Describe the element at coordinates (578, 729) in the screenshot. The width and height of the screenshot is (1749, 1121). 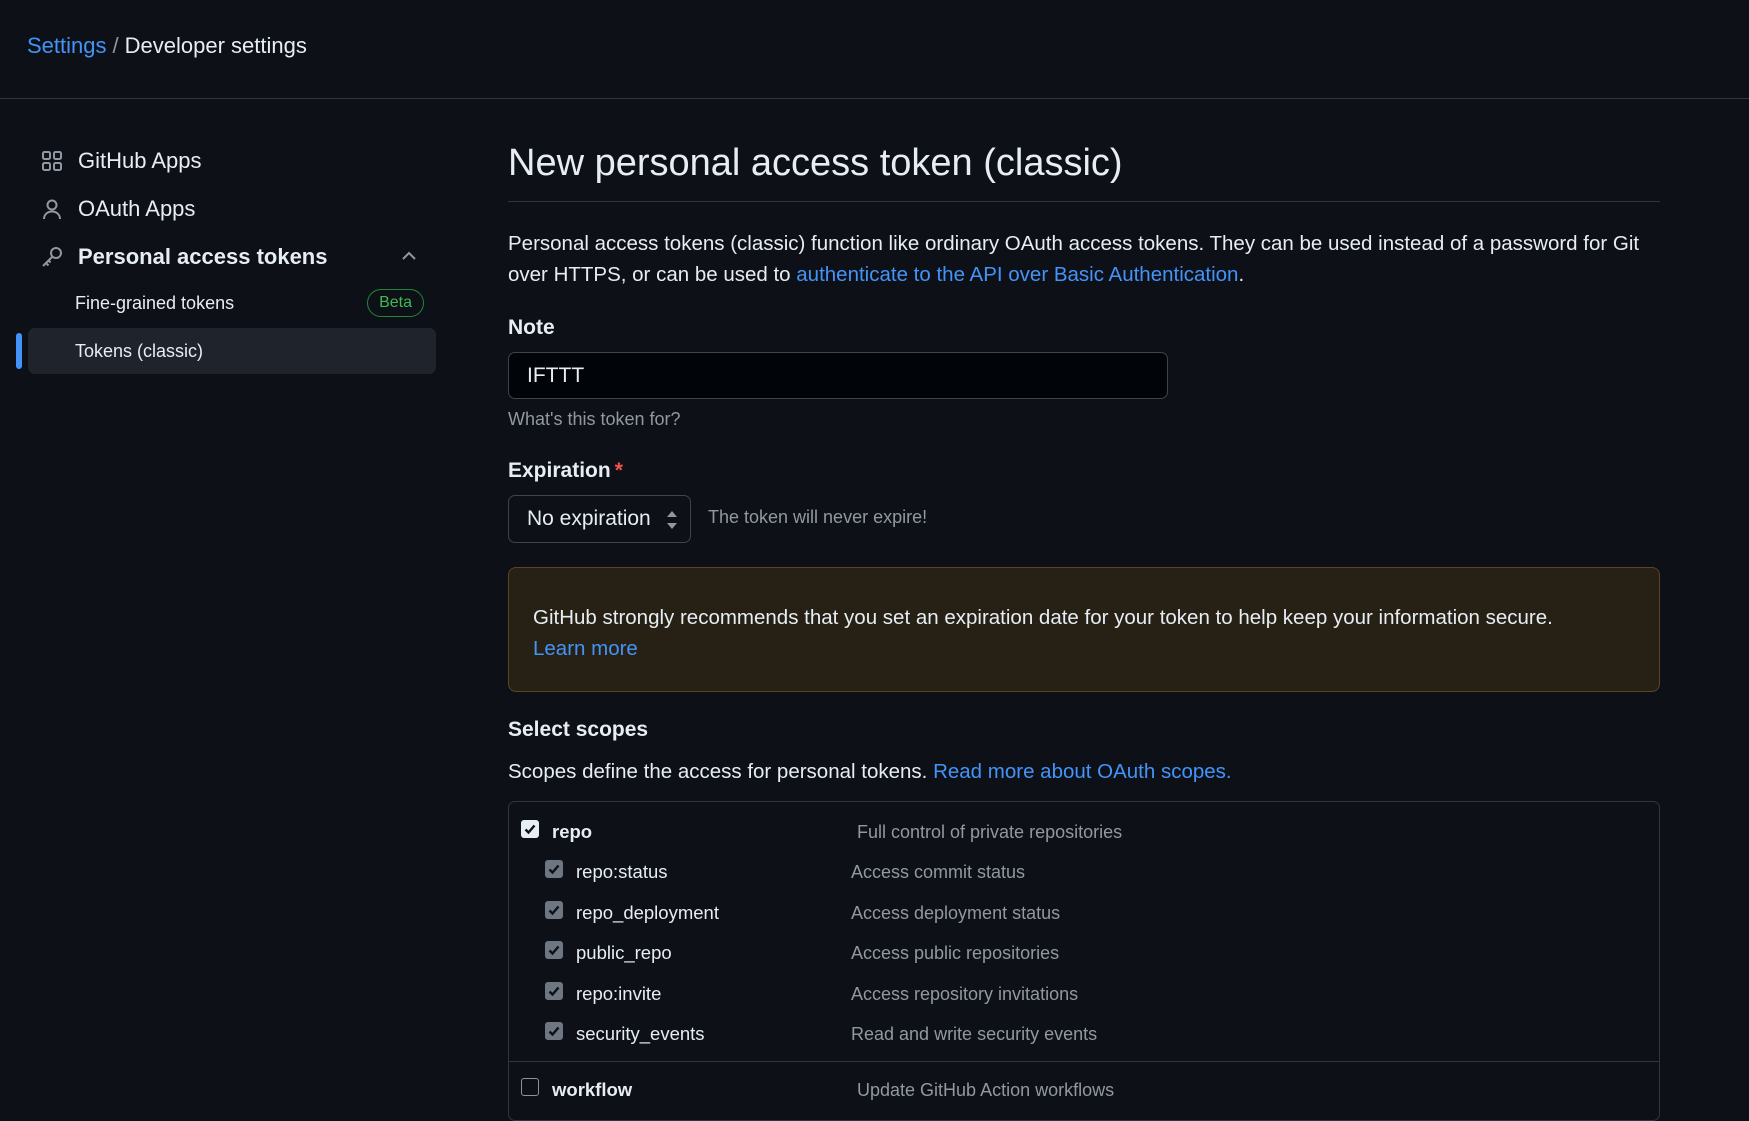
I see `select-scopes-title: Select scopes` at that location.